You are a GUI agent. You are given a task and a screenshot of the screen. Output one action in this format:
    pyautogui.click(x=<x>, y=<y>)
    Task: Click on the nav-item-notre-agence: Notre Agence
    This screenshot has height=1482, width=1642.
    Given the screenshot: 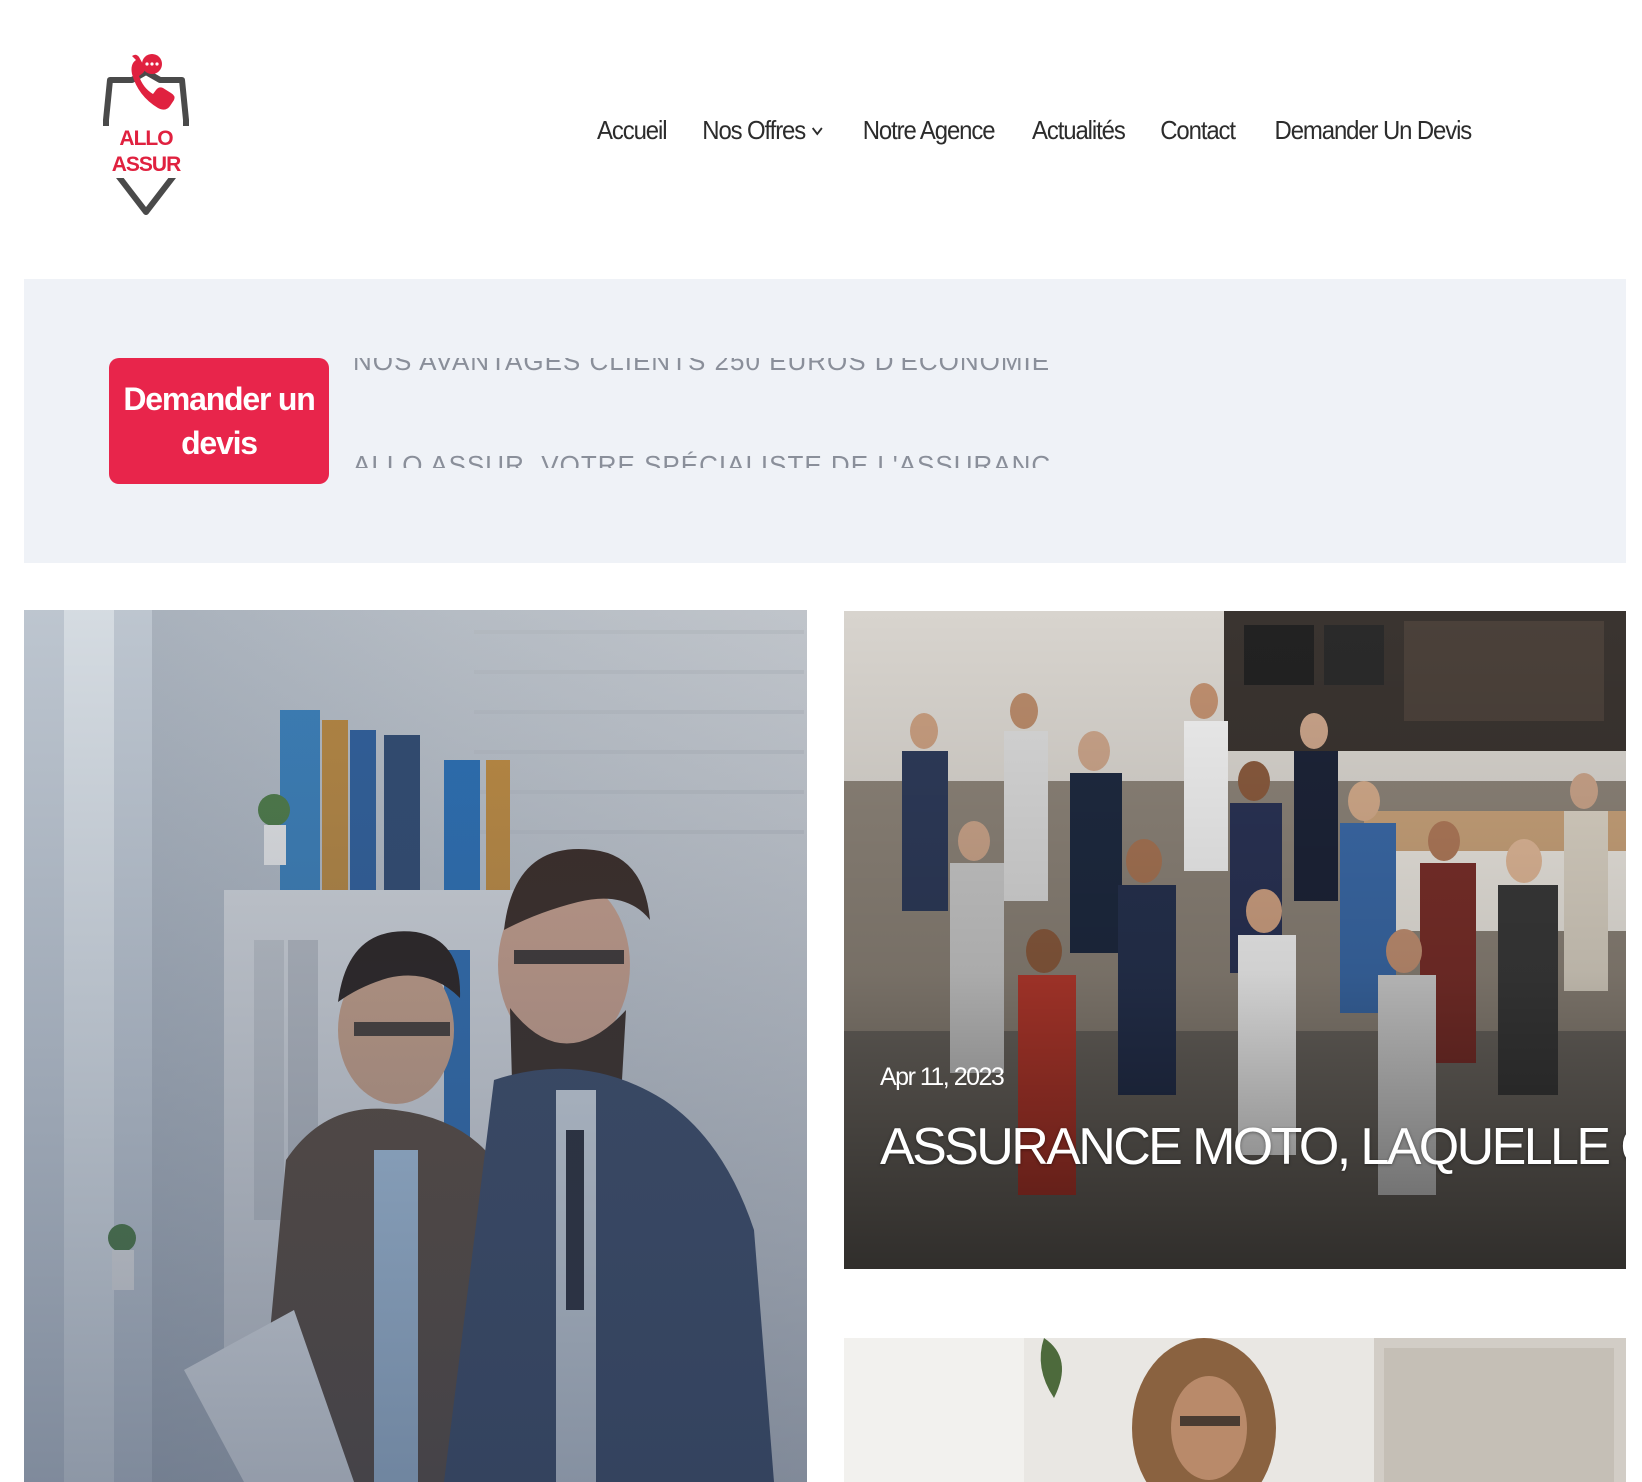 What is the action you would take?
    pyautogui.click(x=929, y=130)
    